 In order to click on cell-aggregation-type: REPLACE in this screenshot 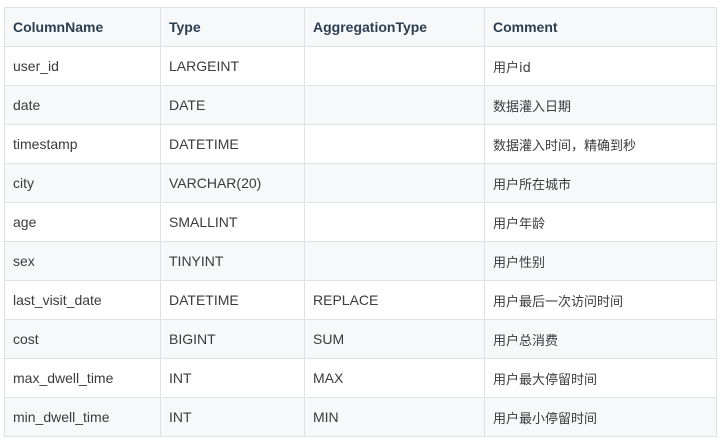, I will do `click(394, 300)`.